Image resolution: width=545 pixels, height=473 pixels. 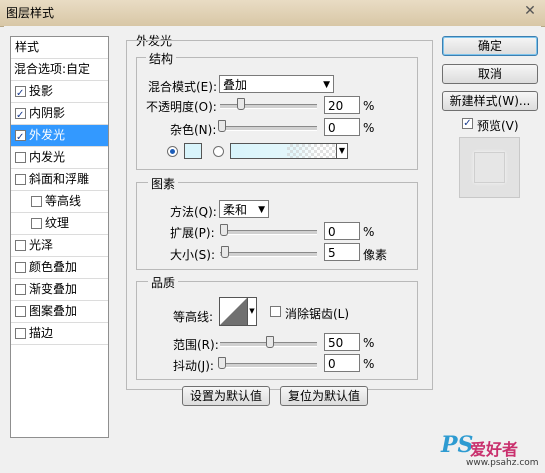 What do you see at coordinates (226, 396) in the screenshot?
I see `make-default-button: 设置为默认值` at bounding box center [226, 396].